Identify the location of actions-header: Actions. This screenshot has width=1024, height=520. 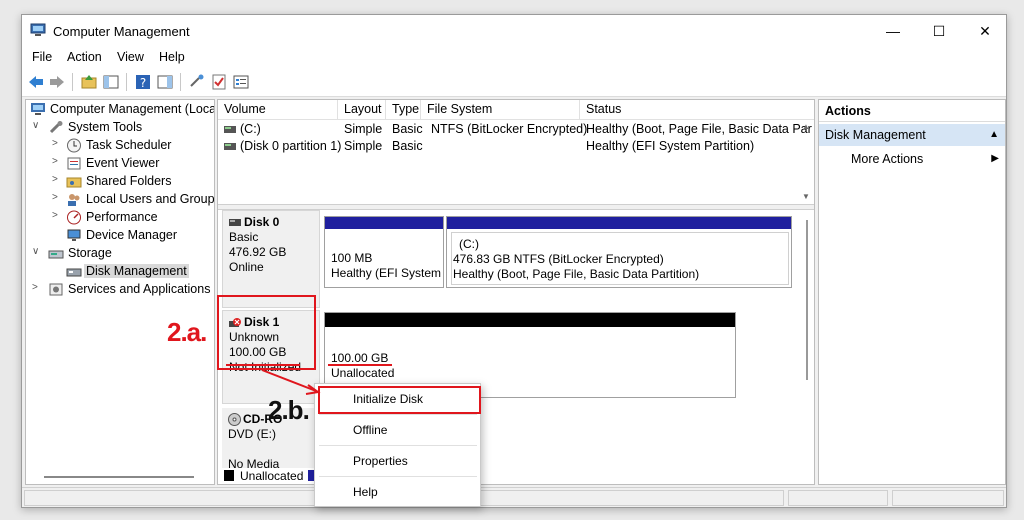
(912, 111).